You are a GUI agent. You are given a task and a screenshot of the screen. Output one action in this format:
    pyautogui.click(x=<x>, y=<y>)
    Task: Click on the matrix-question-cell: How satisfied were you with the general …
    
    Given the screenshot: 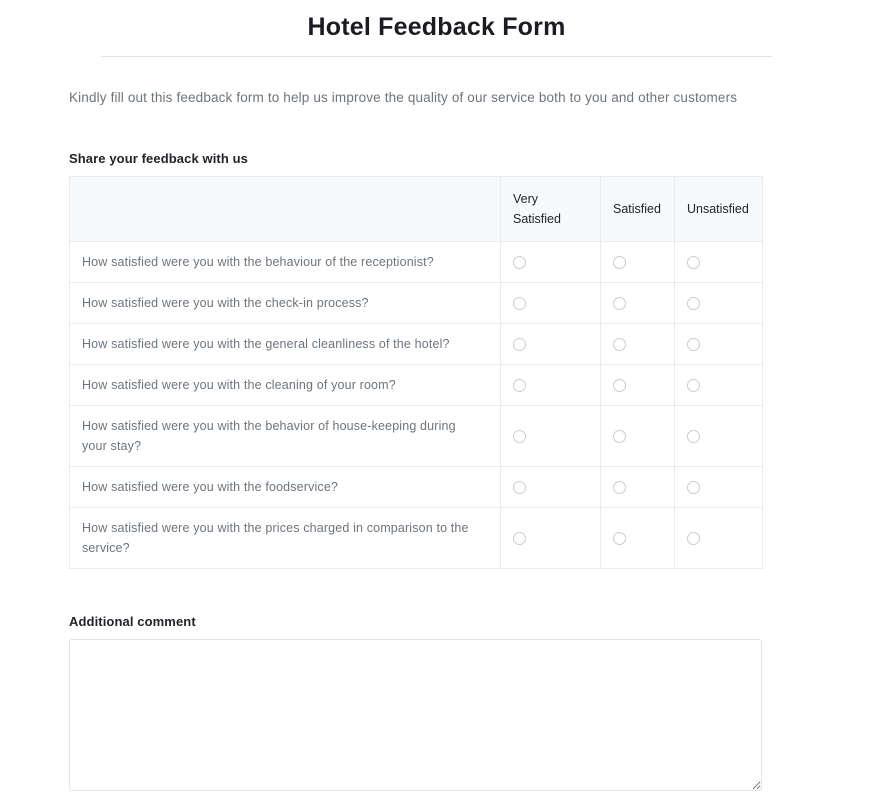 What is the action you would take?
    pyautogui.click(x=285, y=344)
    